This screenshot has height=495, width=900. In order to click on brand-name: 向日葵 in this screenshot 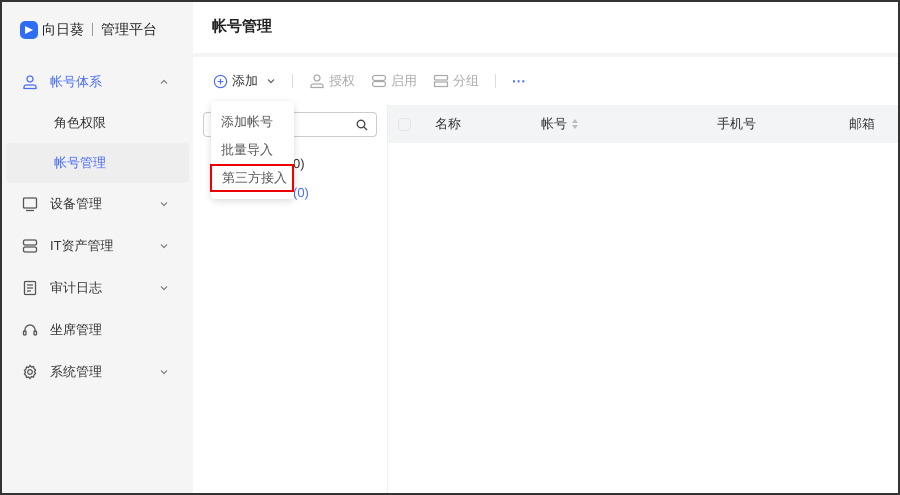, I will do `click(63, 29)`.